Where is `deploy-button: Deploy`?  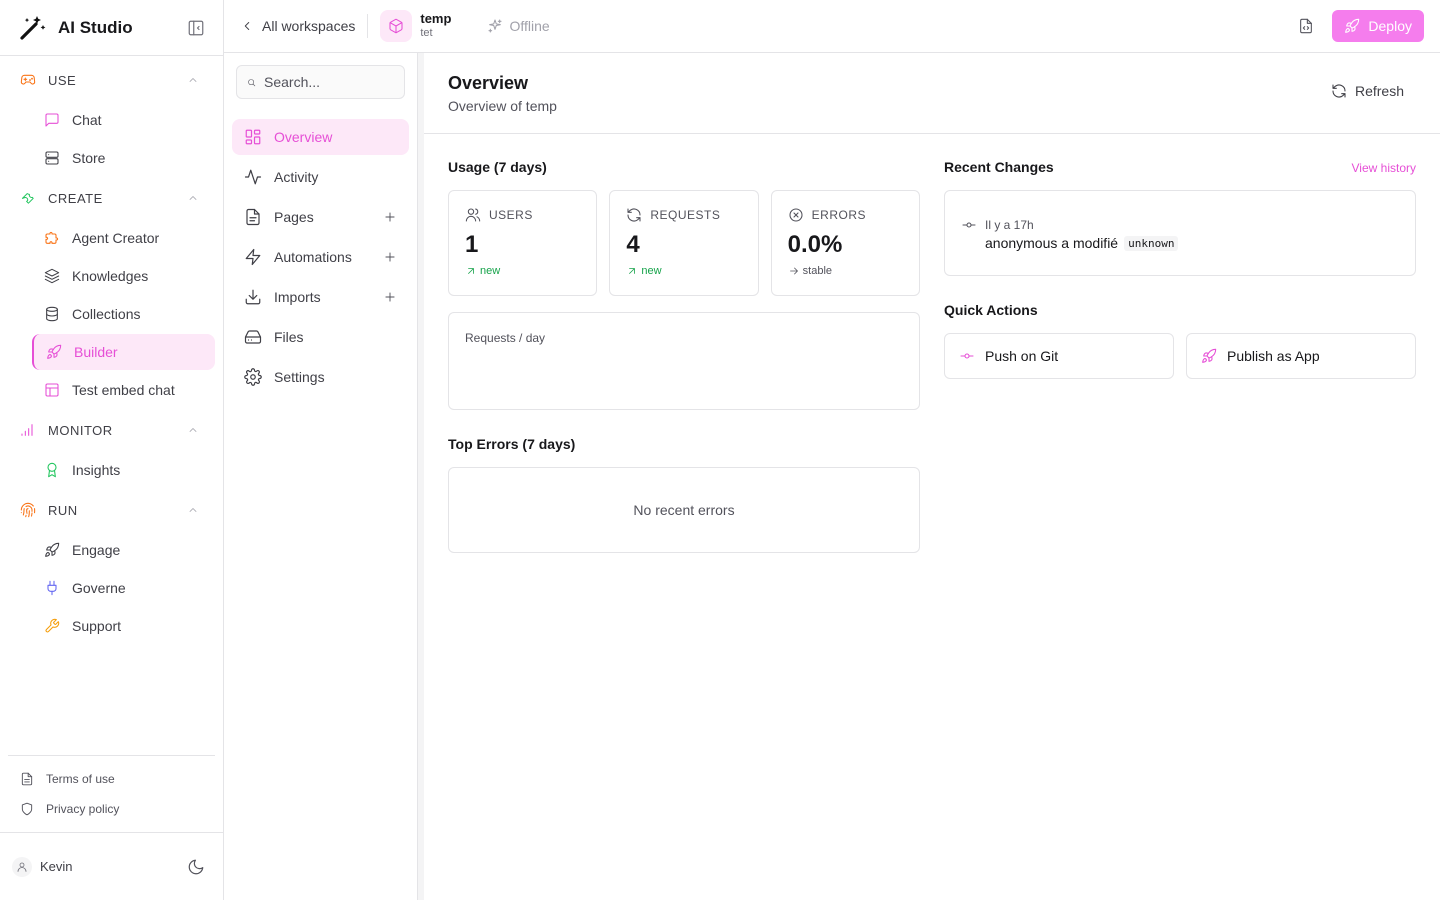 deploy-button: Deploy is located at coordinates (1378, 26).